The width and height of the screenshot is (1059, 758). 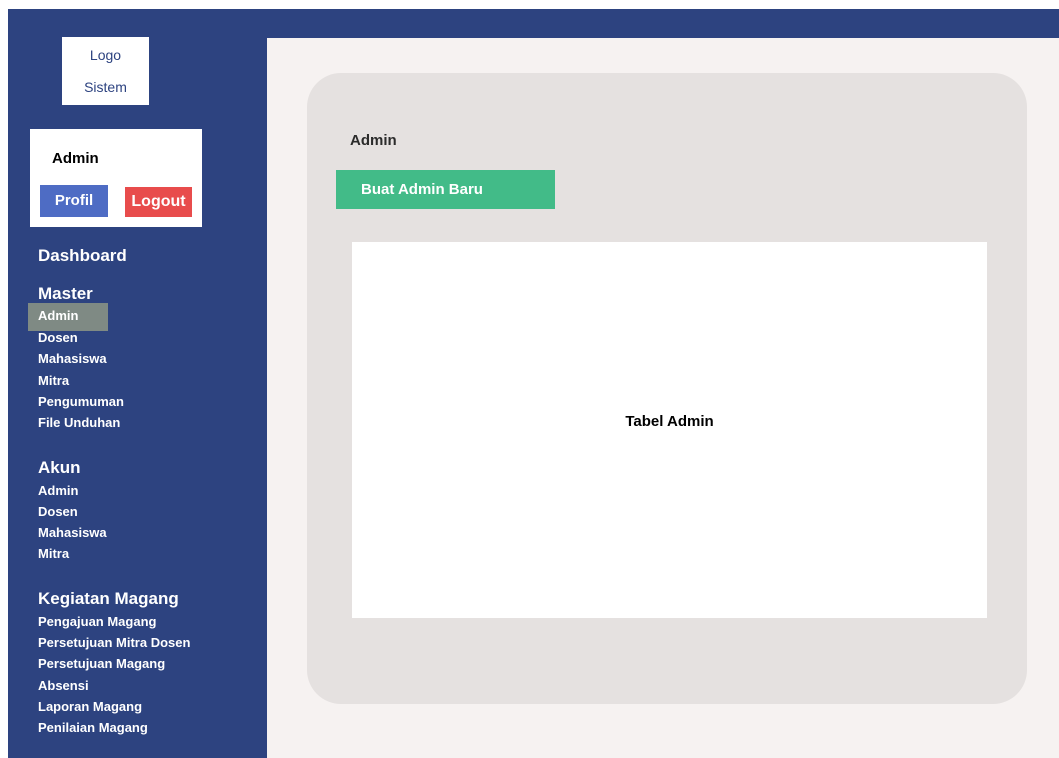 I want to click on nav-heading-kegiatan-magang: Kegiatan Magang, so click(x=108, y=598).